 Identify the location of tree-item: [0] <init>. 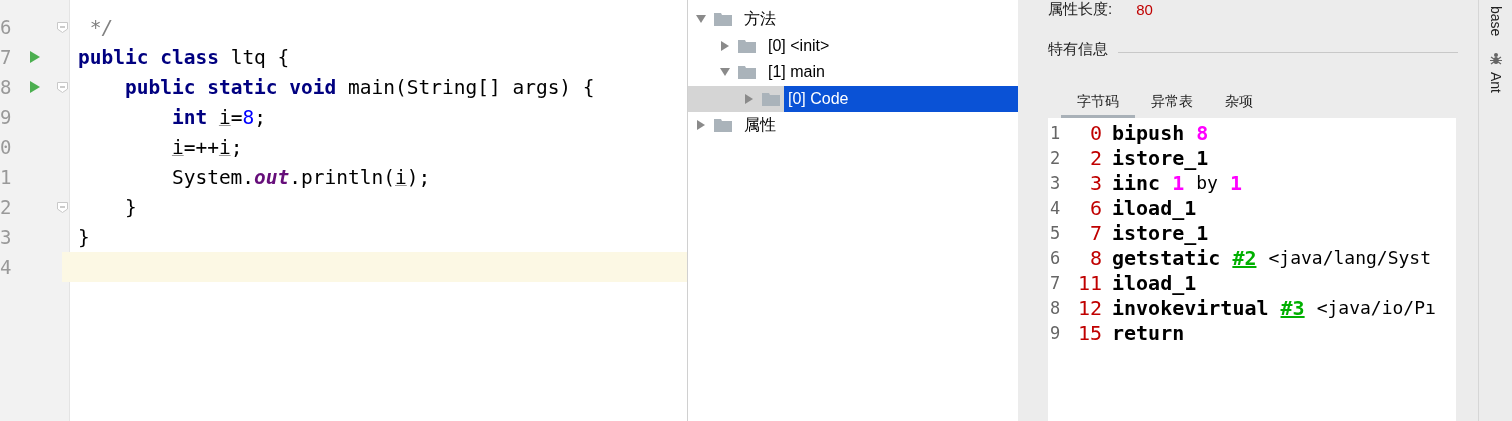
(799, 45).